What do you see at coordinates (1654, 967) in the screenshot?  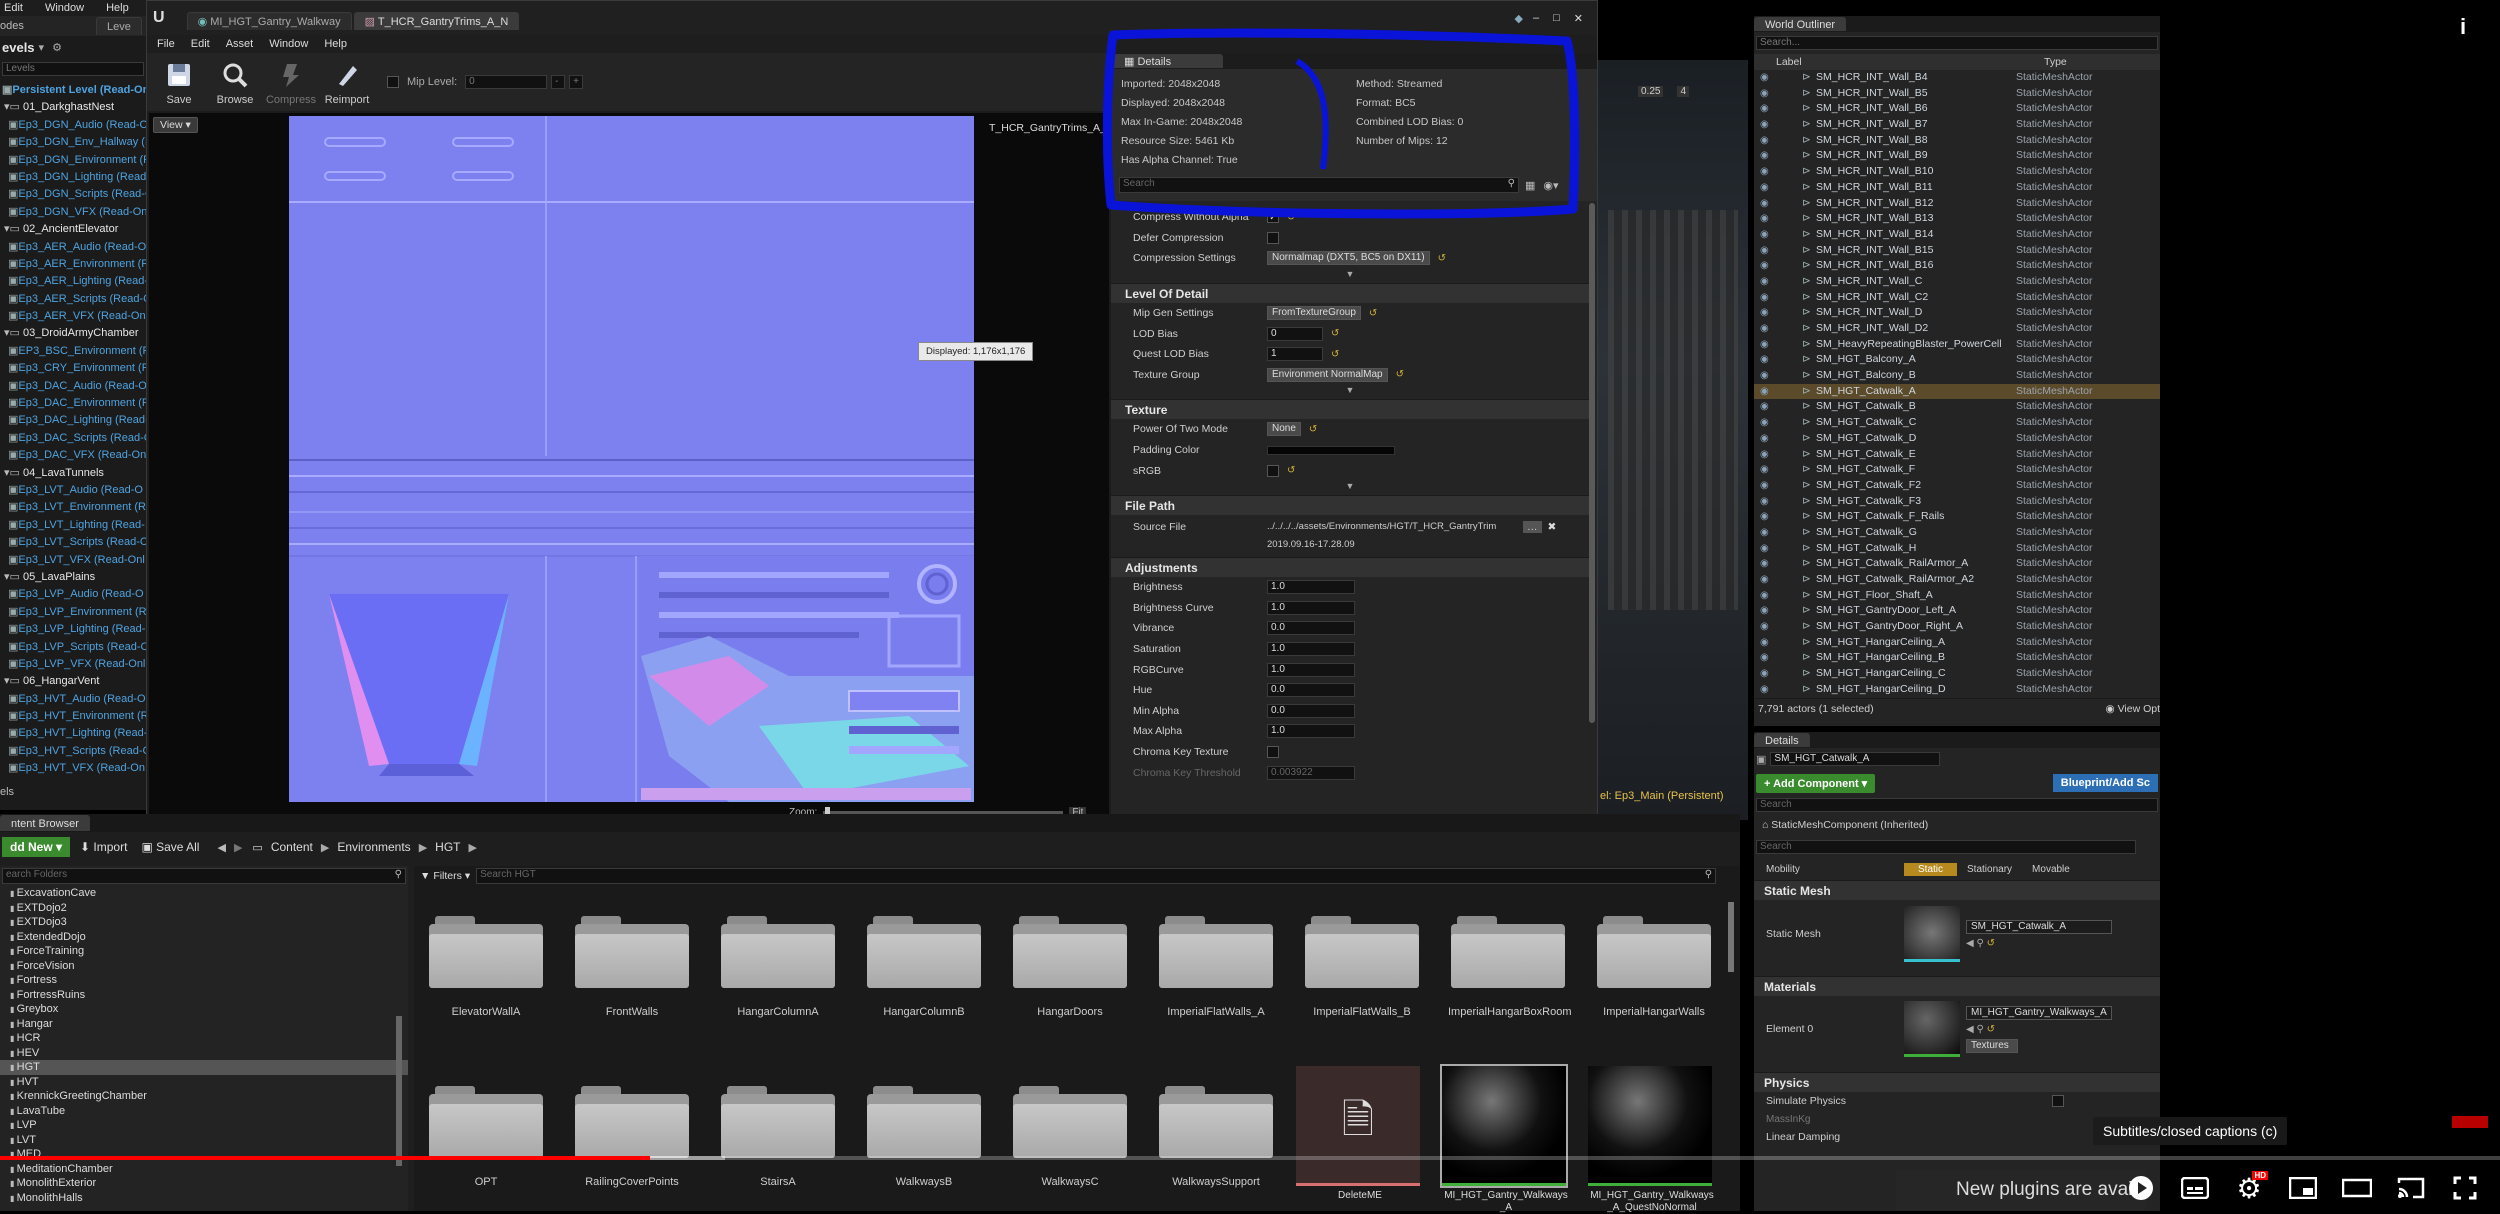 I see `asset-folder: ImperialHangarWalls` at bounding box center [1654, 967].